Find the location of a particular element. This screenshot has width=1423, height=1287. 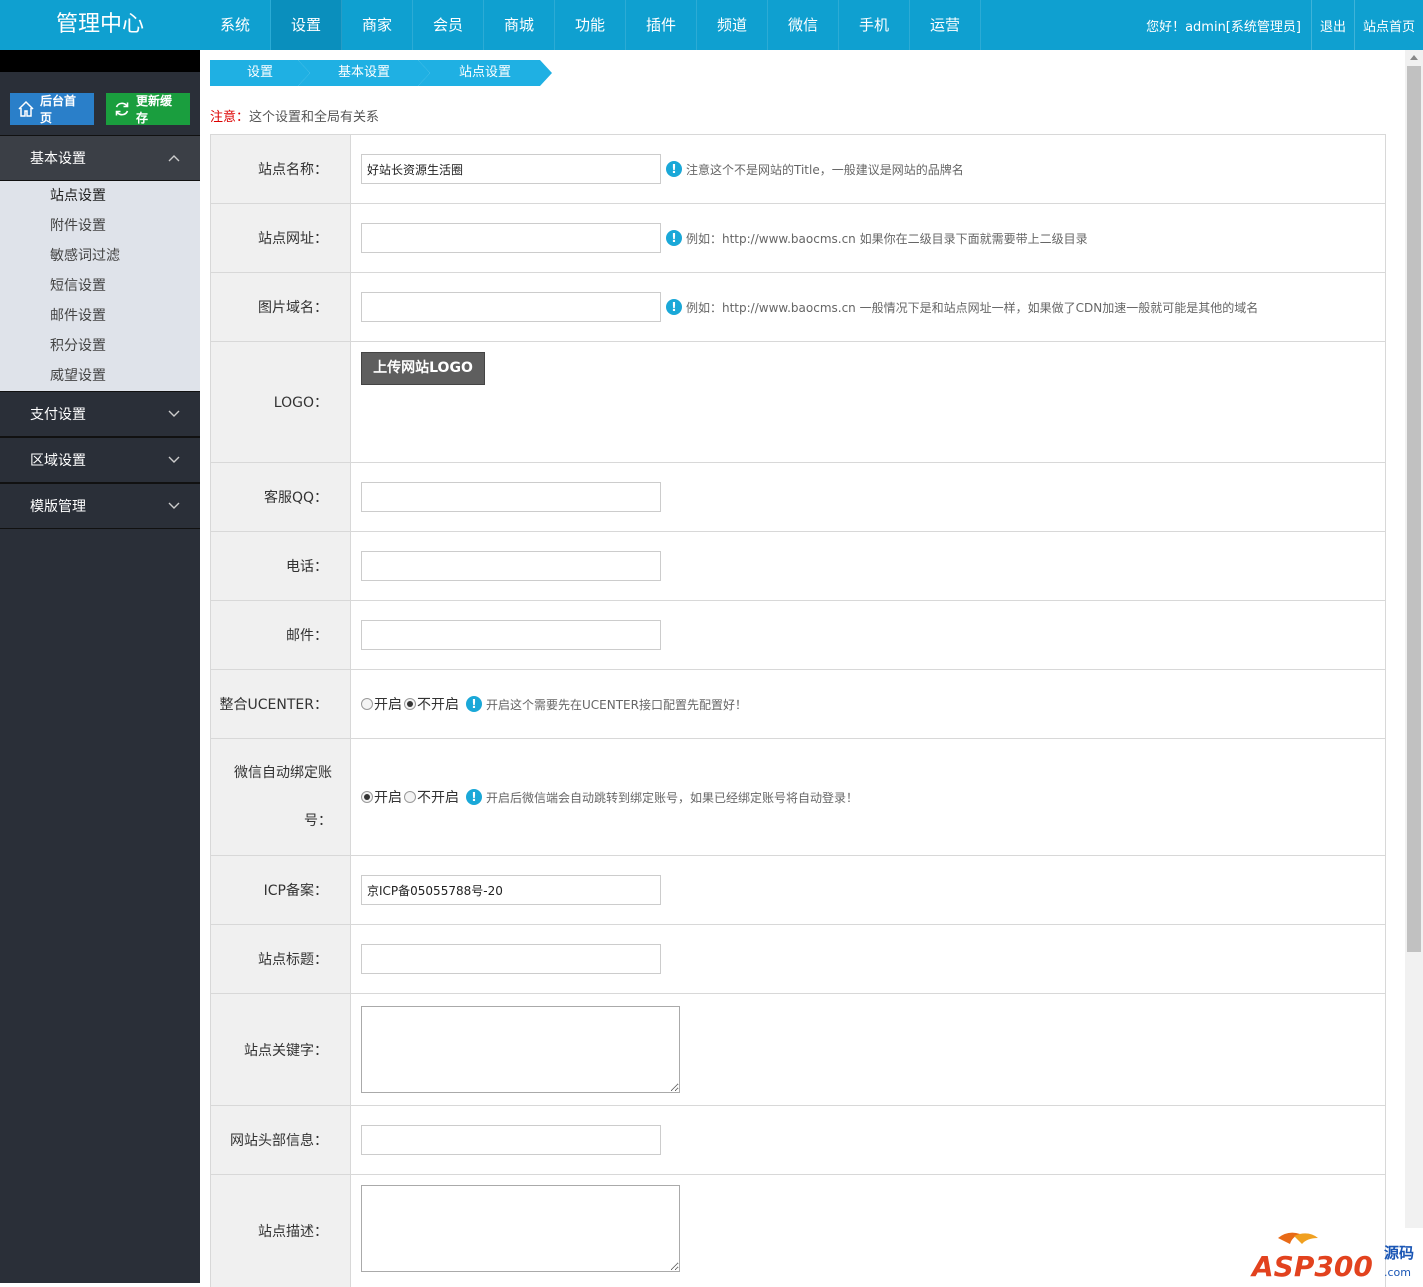

sidebar-item-prestige-settings: 威望设置 is located at coordinates (100, 376).